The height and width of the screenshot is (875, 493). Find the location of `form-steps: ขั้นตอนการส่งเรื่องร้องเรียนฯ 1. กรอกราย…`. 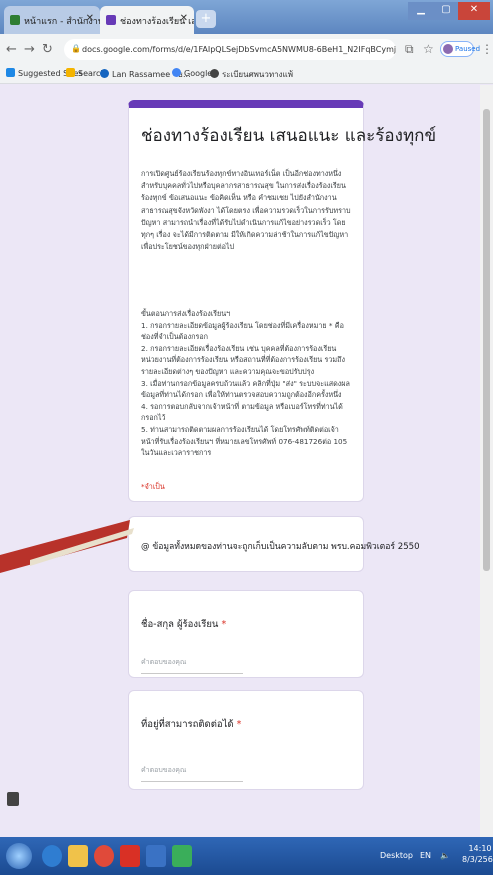

form-steps: ขั้นตอนการส่งเรื่องร้องเรียนฯ 1. กรอกราย… is located at coordinates (247, 383).